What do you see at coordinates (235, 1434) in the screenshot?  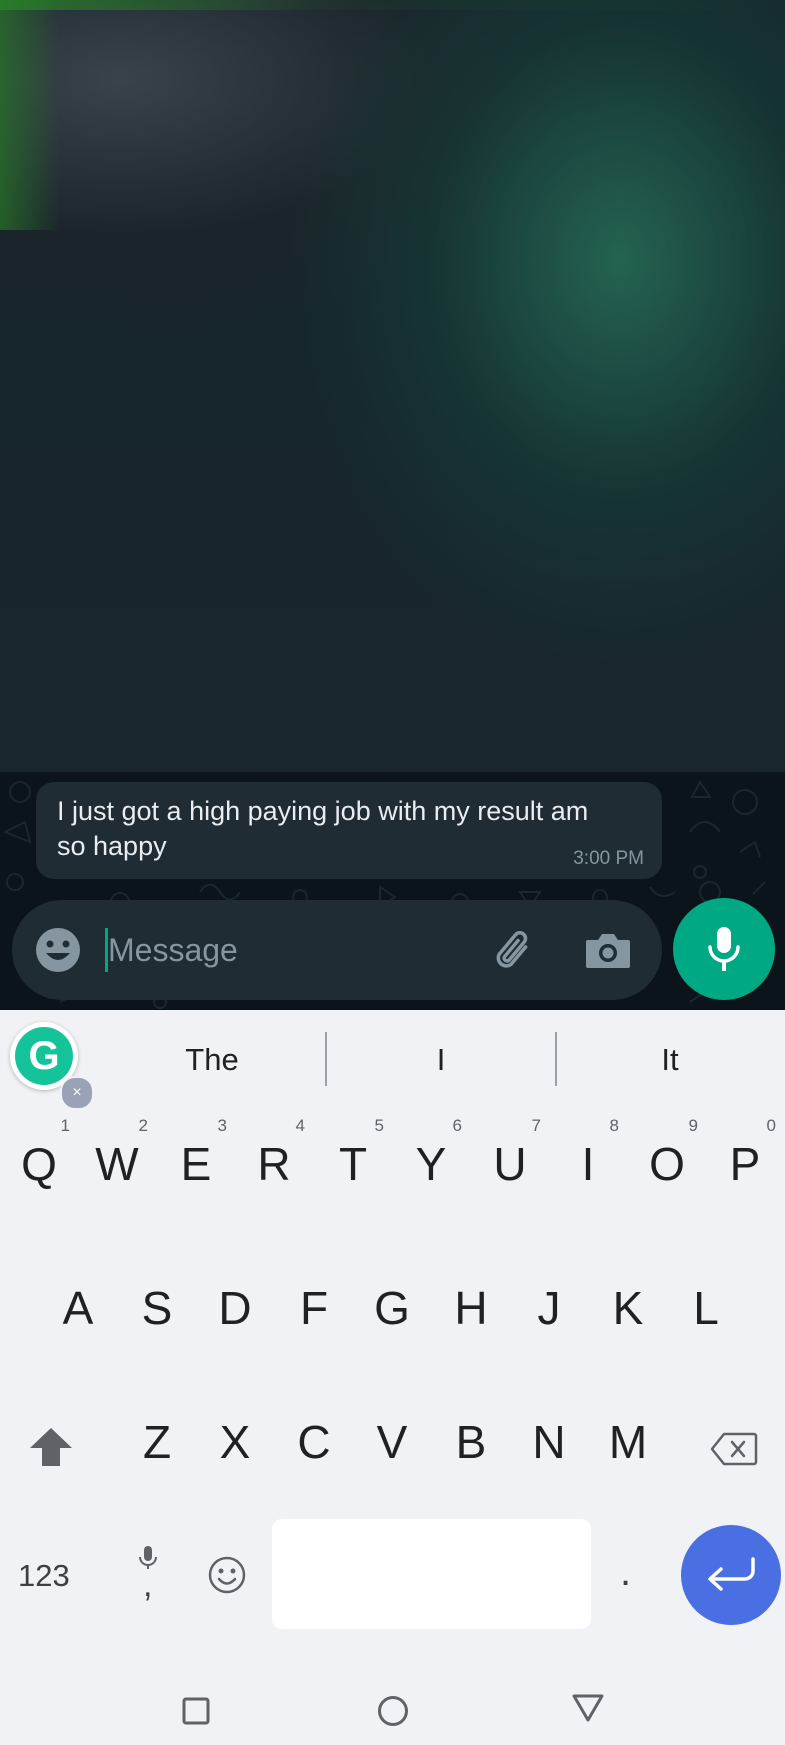 I see `key-x: X` at bounding box center [235, 1434].